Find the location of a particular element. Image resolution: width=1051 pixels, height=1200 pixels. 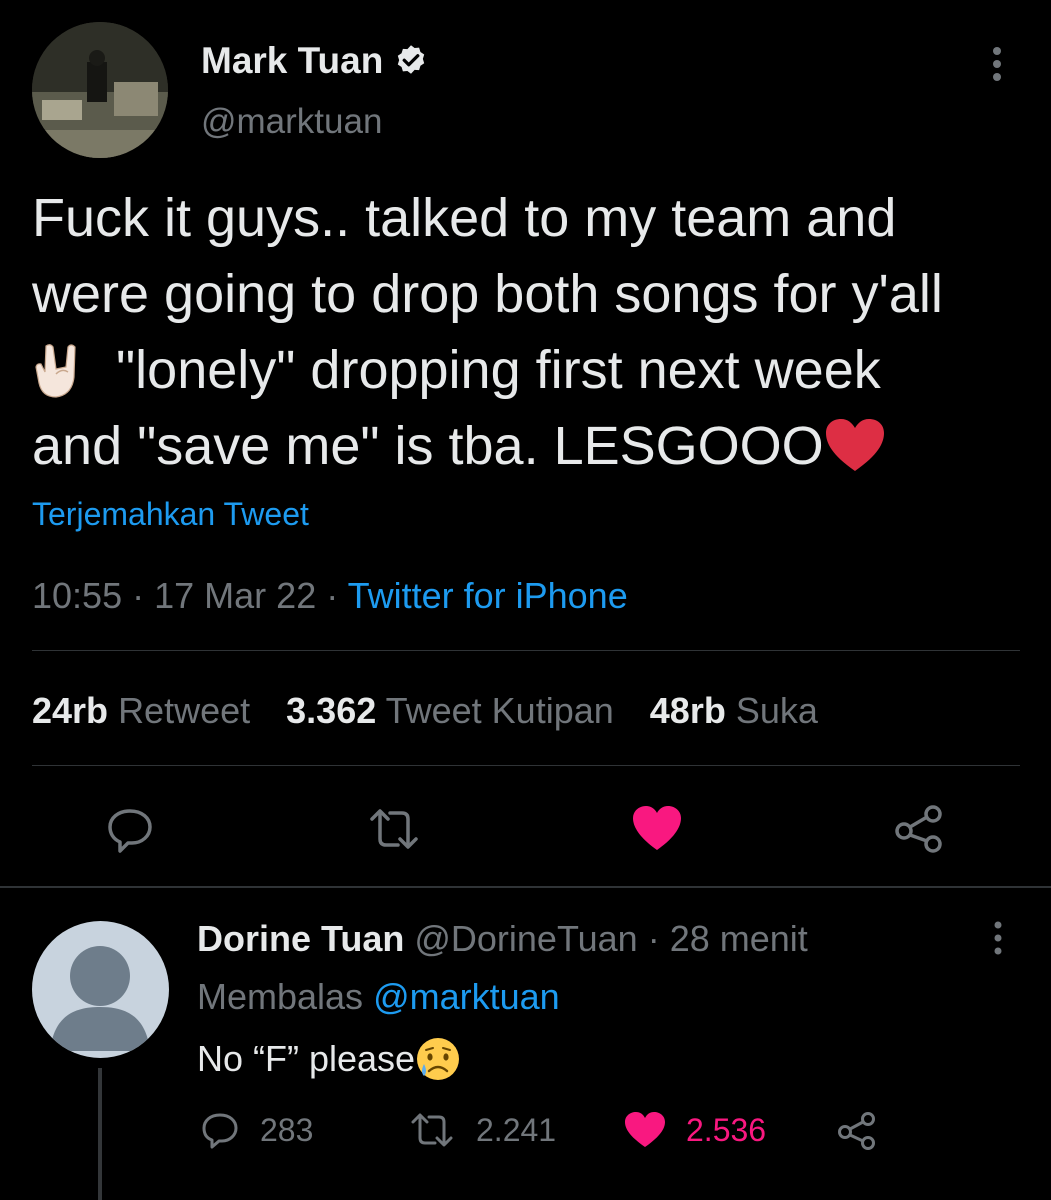

author-handle: @marktuan is located at coordinates (291, 122).